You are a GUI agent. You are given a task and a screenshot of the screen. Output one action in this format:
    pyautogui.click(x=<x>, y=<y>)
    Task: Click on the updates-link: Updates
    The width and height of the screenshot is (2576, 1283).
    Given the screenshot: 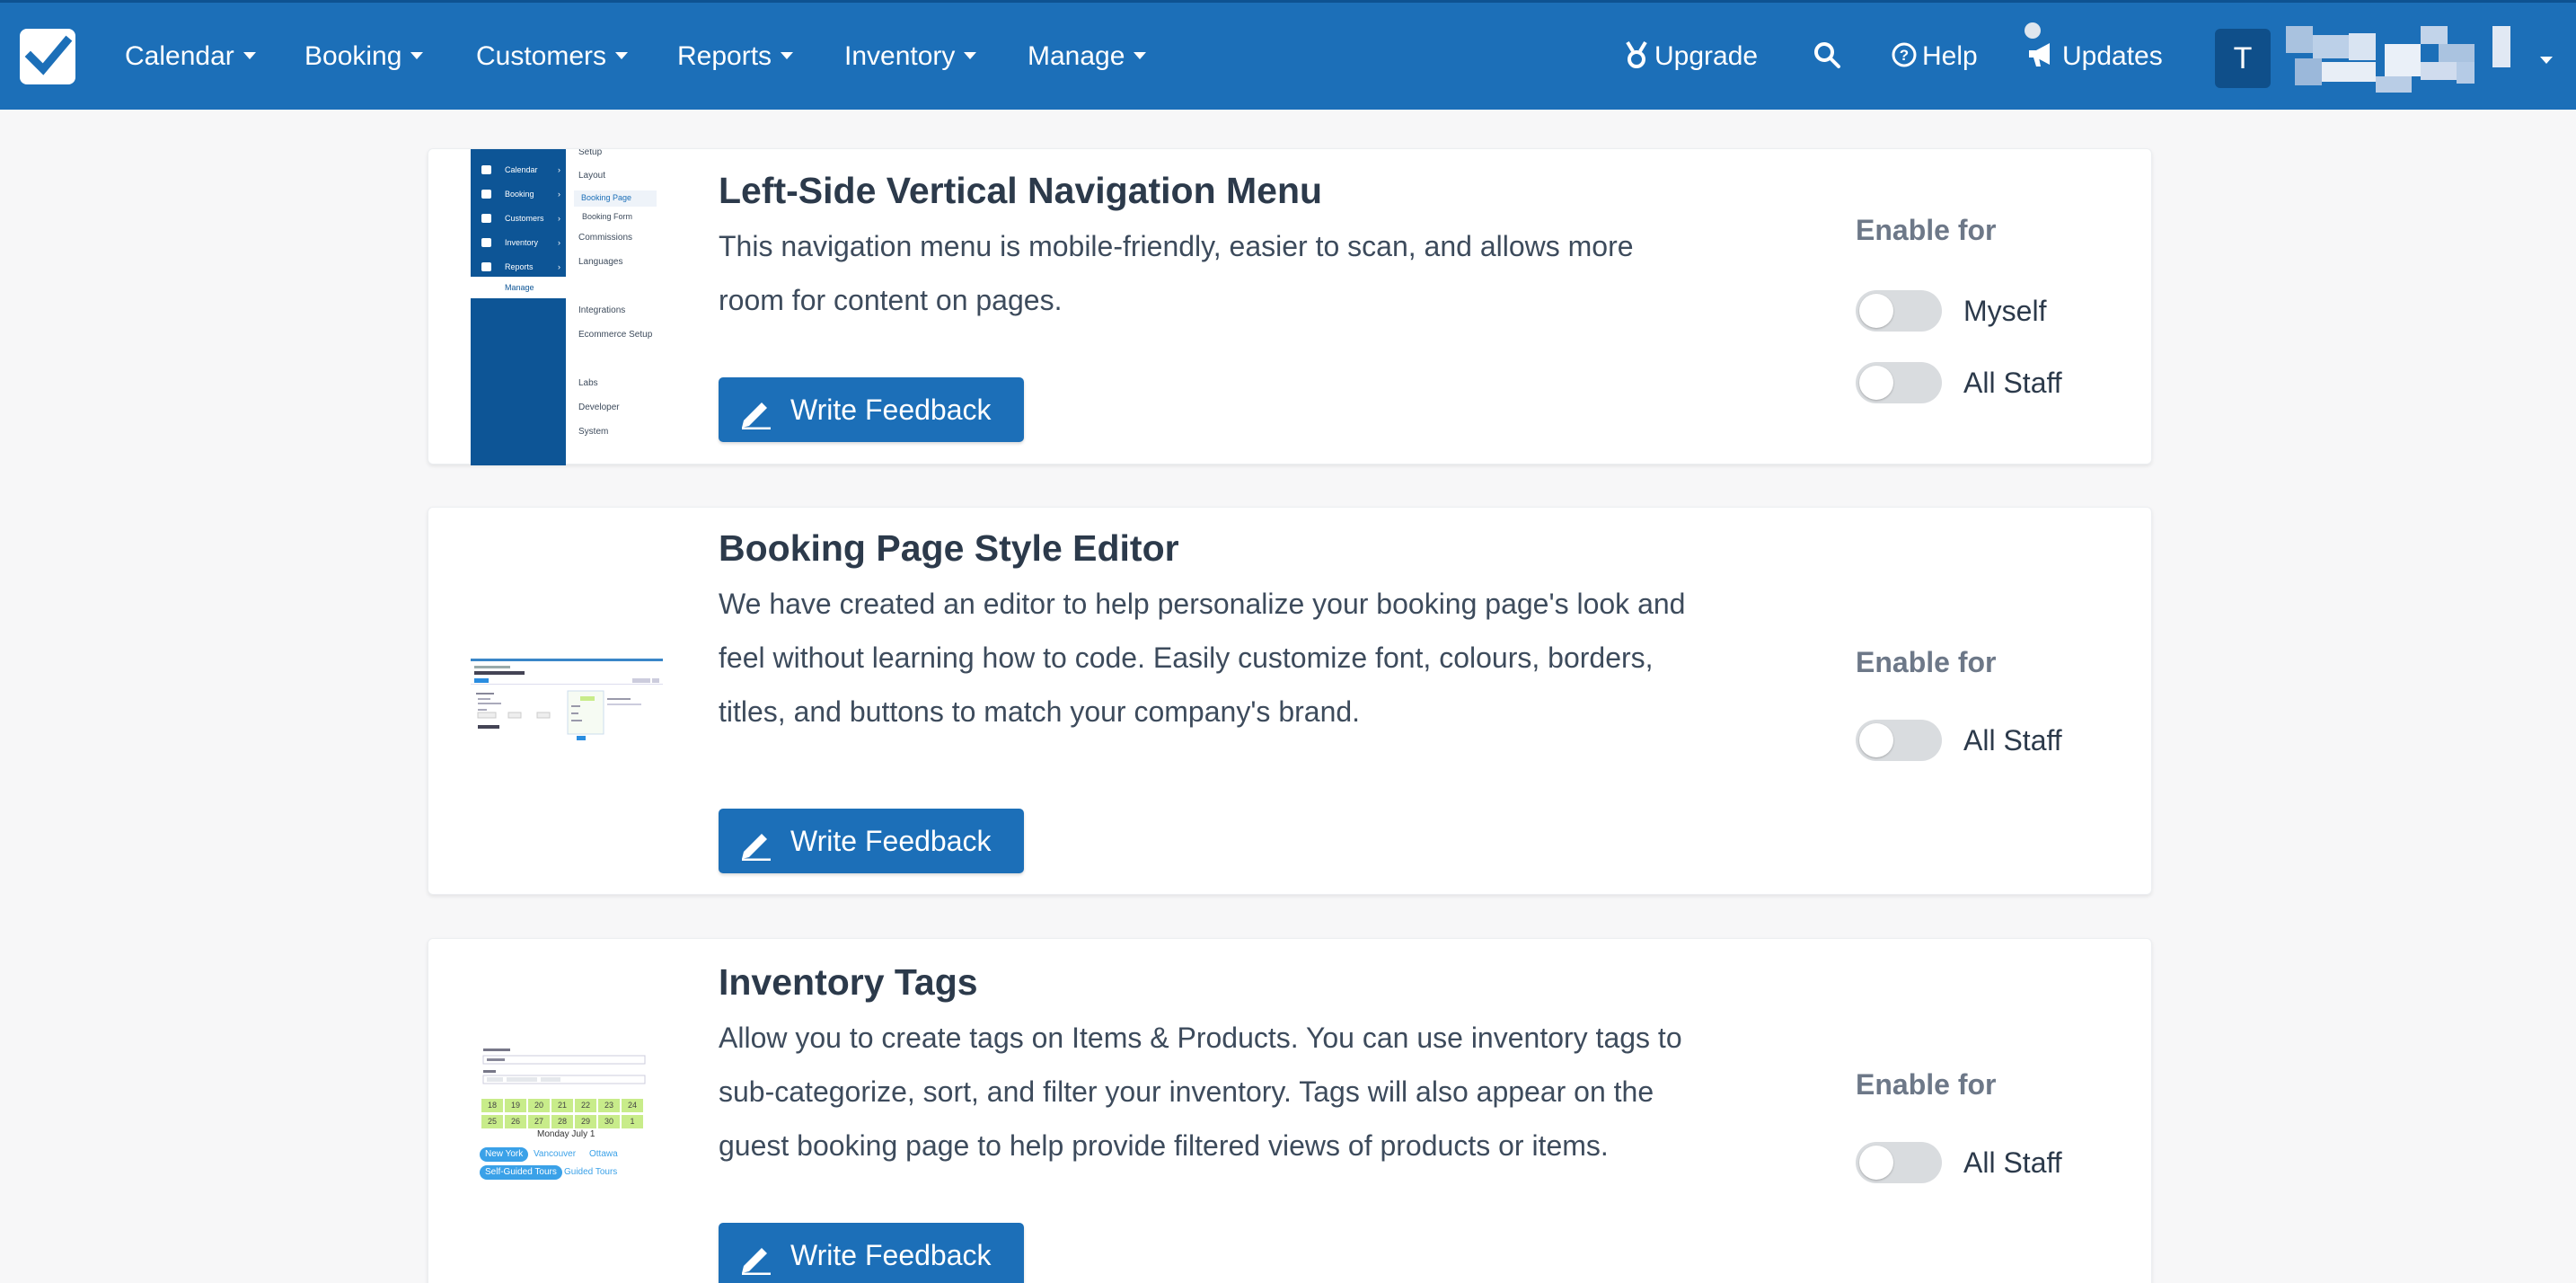 What is the action you would take?
    pyautogui.click(x=2094, y=57)
    